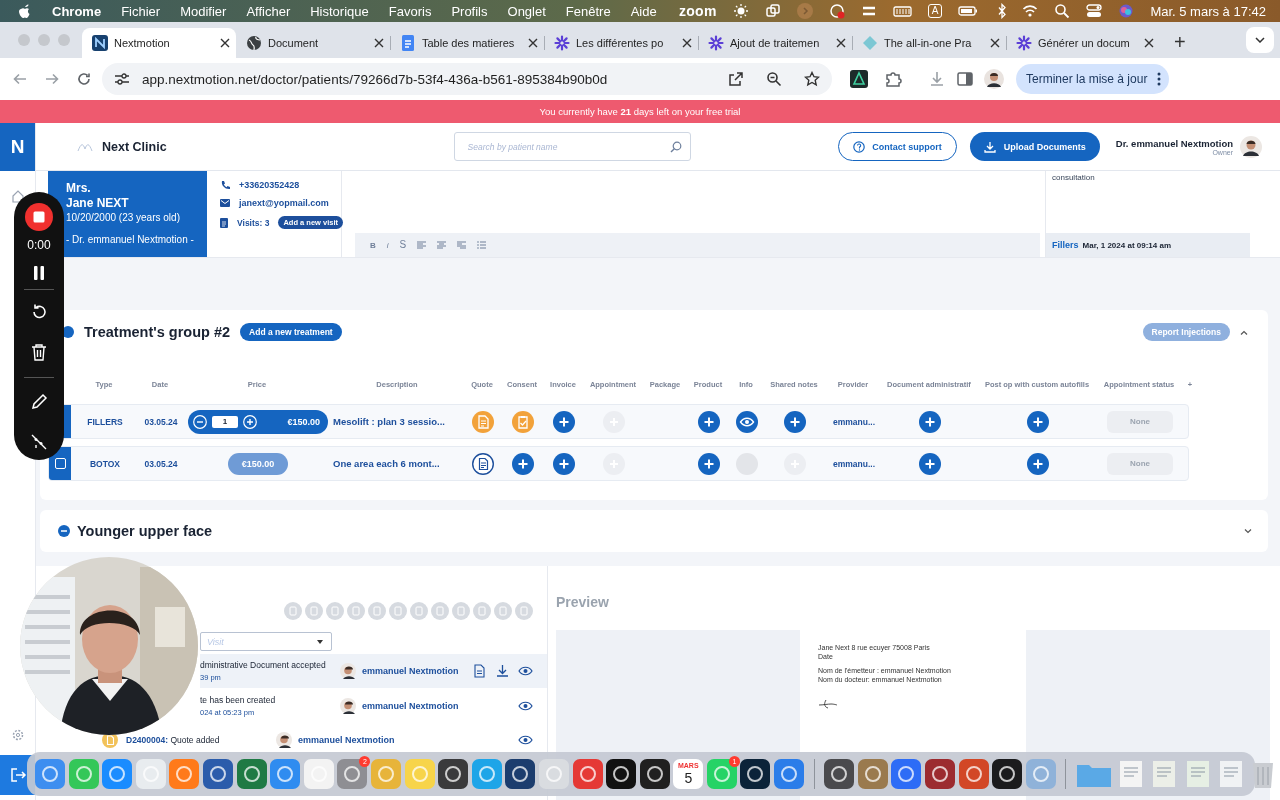 The height and width of the screenshot is (800, 1280). Describe the element at coordinates (291, 332) in the screenshot. I see `add-treatment-button: Add a new treatment` at that location.